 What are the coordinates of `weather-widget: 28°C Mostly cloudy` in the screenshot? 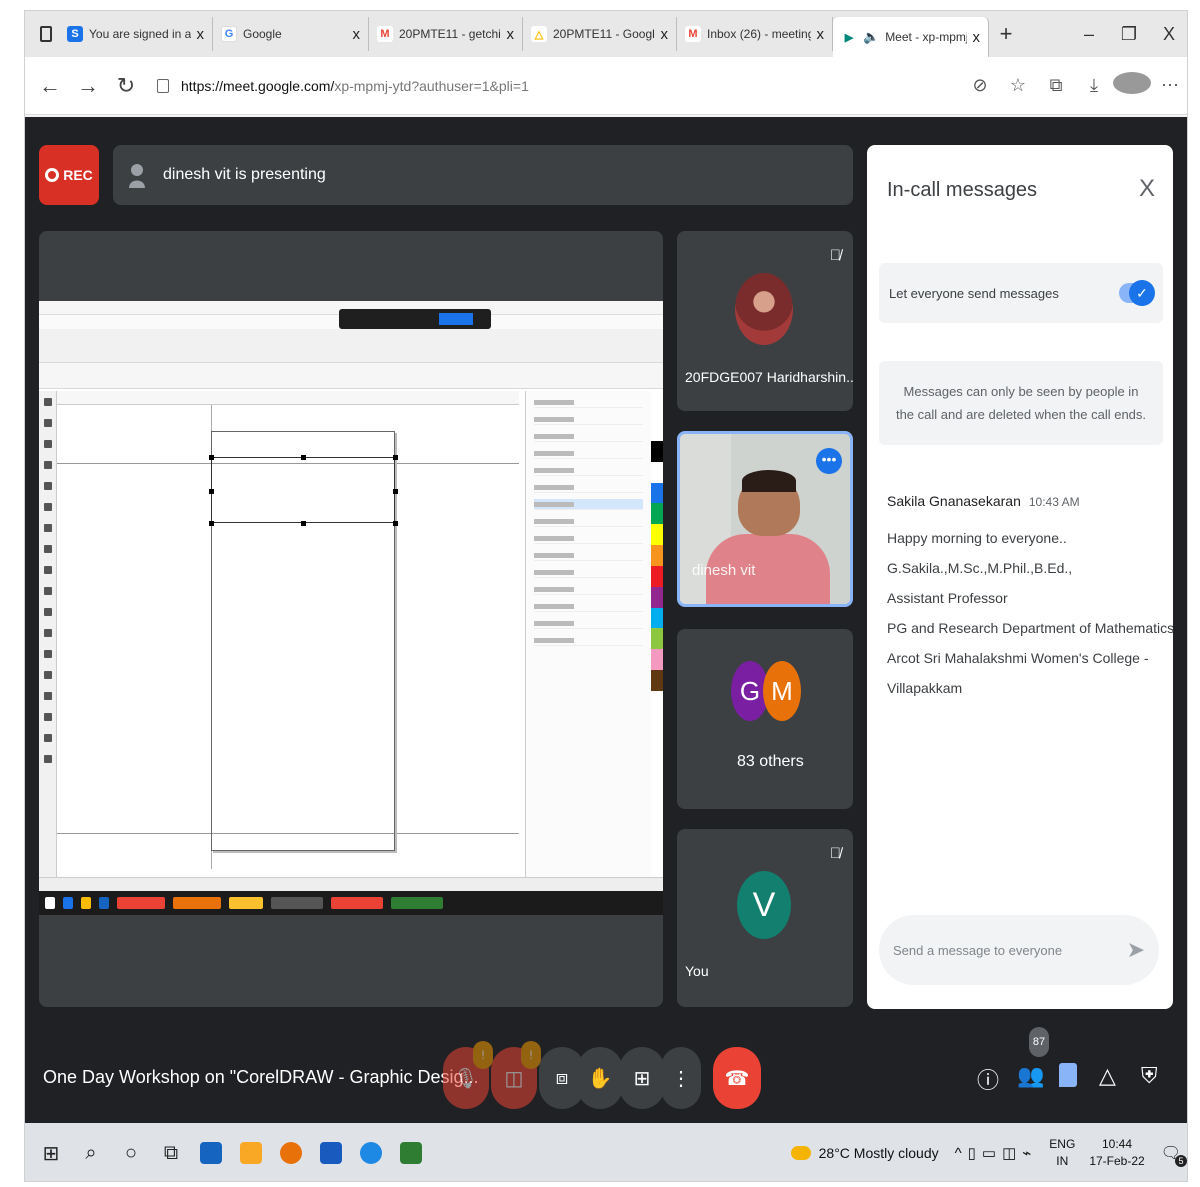 It's located at (864, 1153).